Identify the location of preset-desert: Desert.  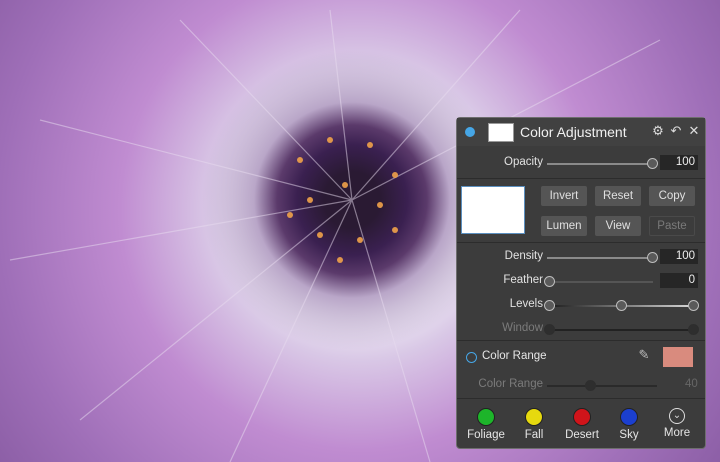
(582, 424).